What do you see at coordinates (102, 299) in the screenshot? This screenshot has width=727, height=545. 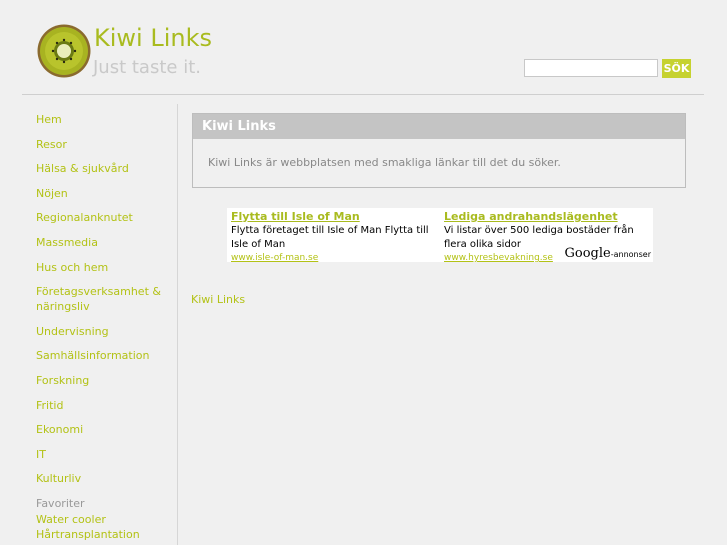 I see `nav-item-foretag: Företagsverksamhet & näringsliv` at bounding box center [102, 299].